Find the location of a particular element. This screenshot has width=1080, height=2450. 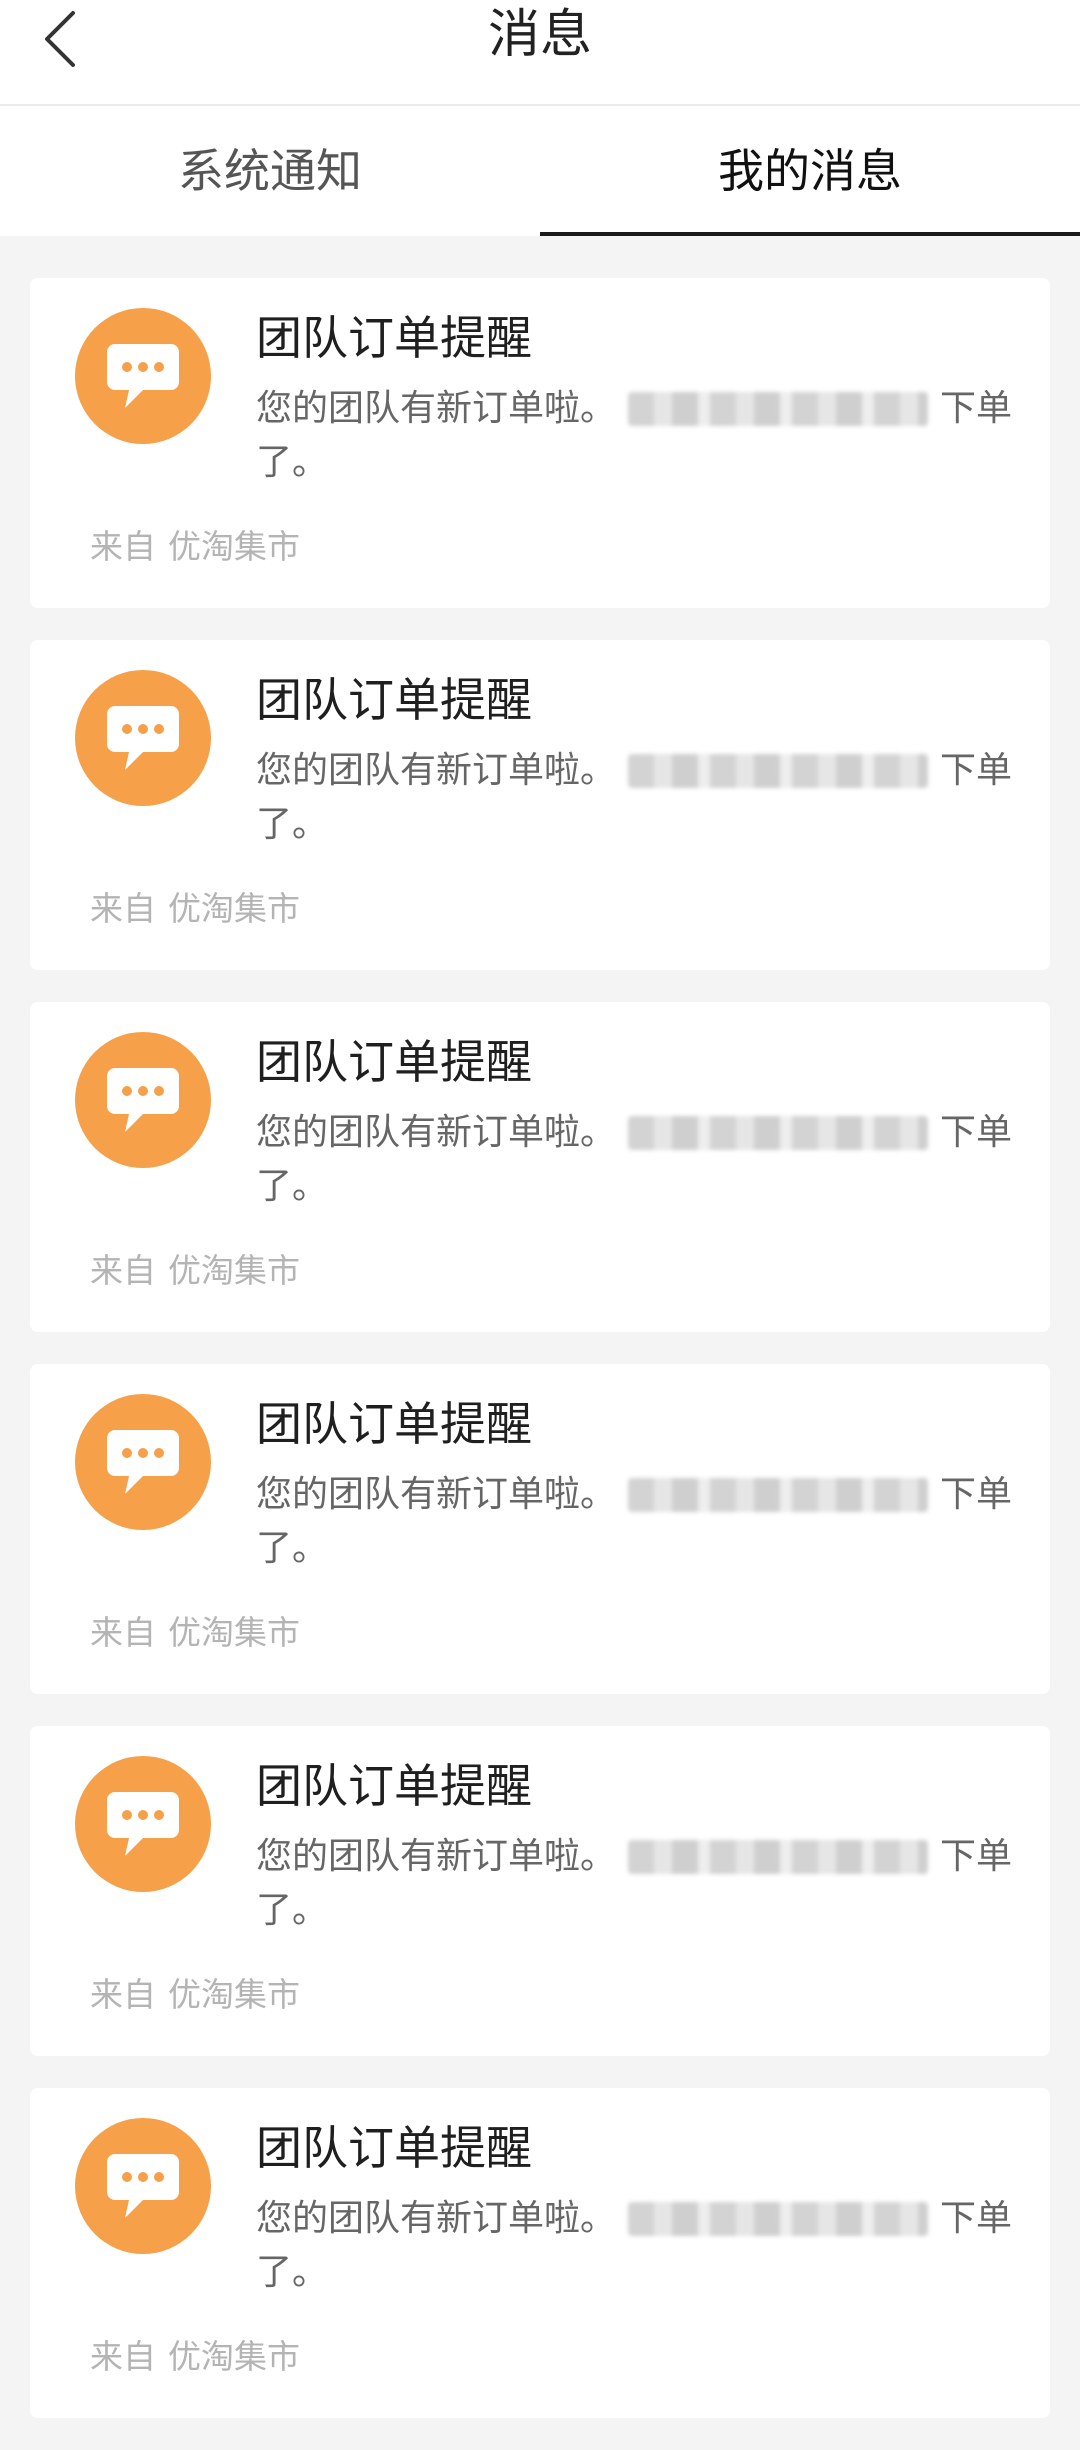

tab-my-messages: 我的消息 is located at coordinates (810, 171).